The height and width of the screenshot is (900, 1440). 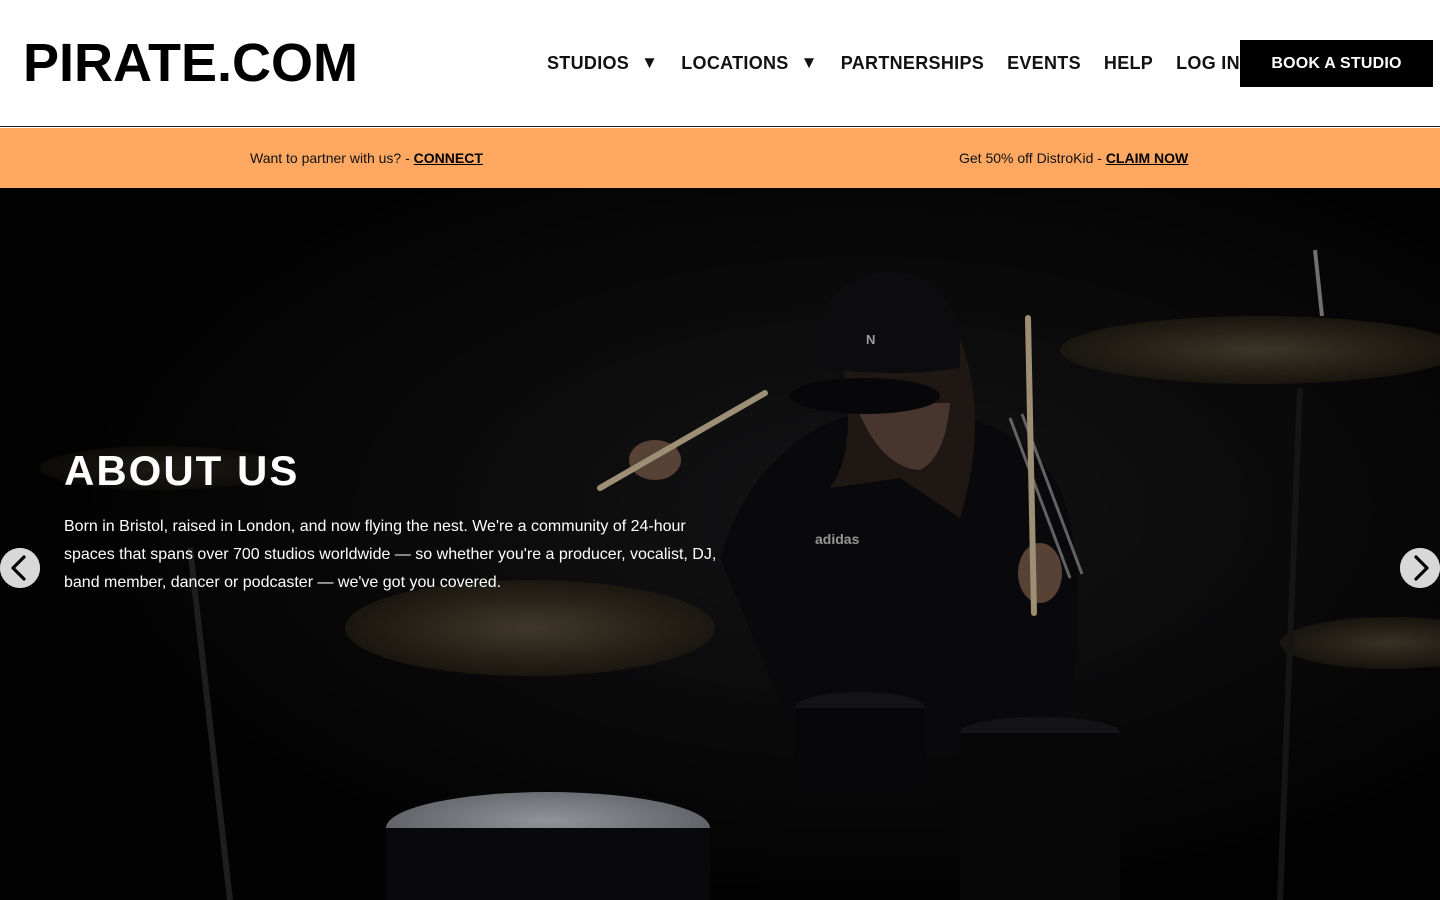 What do you see at coordinates (588, 62) in the screenshot?
I see `nav-item-label: STUDIOS` at bounding box center [588, 62].